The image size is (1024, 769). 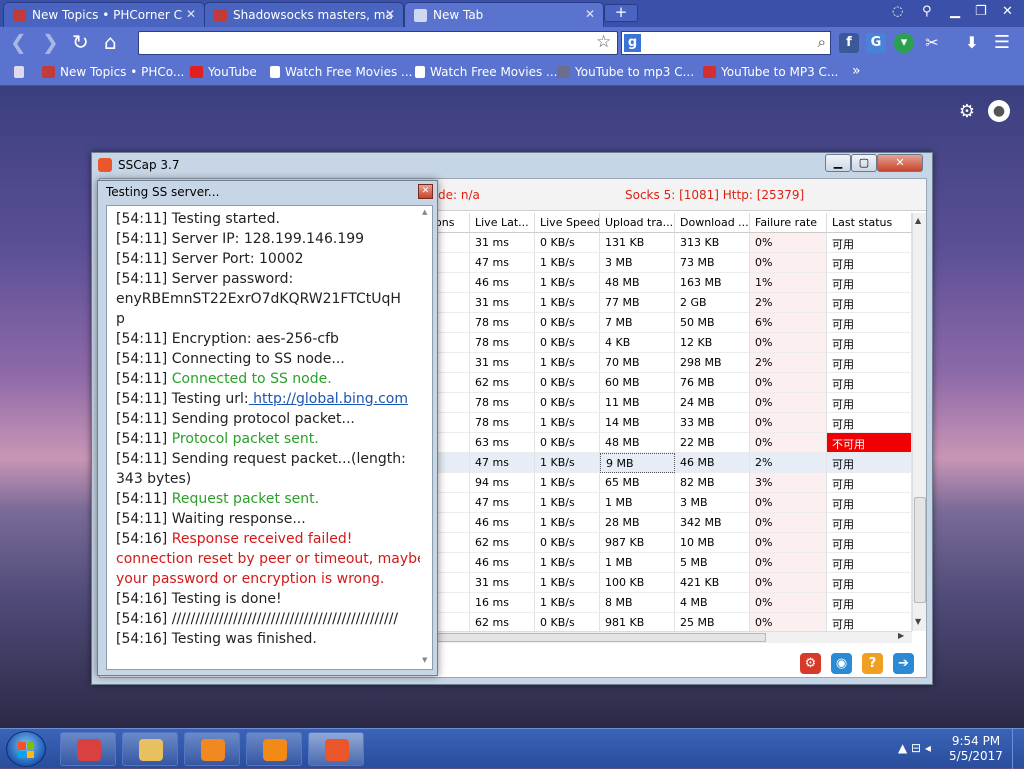 I want to click on profile-icon: ◌, so click(x=897, y=11).